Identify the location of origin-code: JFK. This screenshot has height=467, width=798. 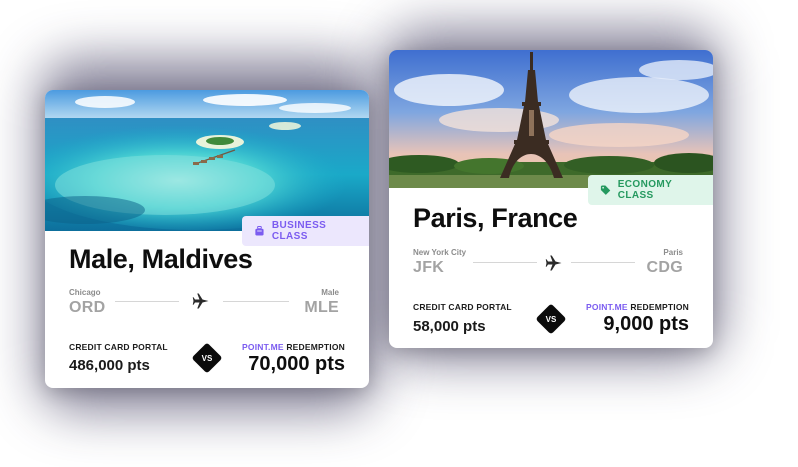
(429, 267).